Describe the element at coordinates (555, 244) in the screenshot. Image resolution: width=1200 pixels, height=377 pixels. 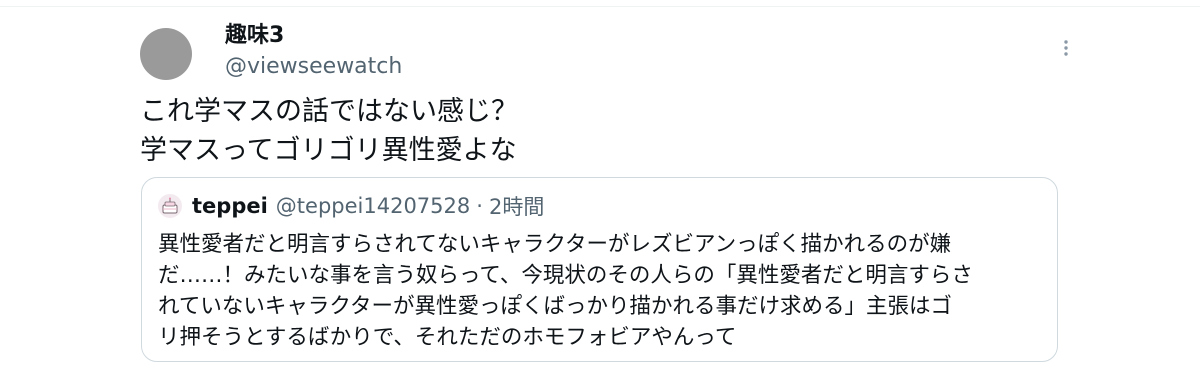
I see `quoted-text-line: 異性愛者だと明言すらされてないキャラクターがレズビアンっぽく描かれるのが嫌` at that location.